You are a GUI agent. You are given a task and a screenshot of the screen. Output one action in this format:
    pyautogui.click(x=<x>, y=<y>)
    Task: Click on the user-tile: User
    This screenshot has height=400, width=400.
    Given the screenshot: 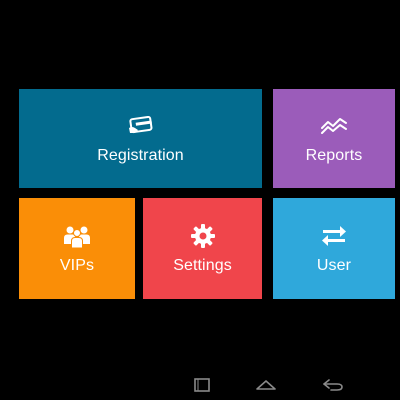 What is the action you would take?
    pyautogui.click(x=334, y=248)
    